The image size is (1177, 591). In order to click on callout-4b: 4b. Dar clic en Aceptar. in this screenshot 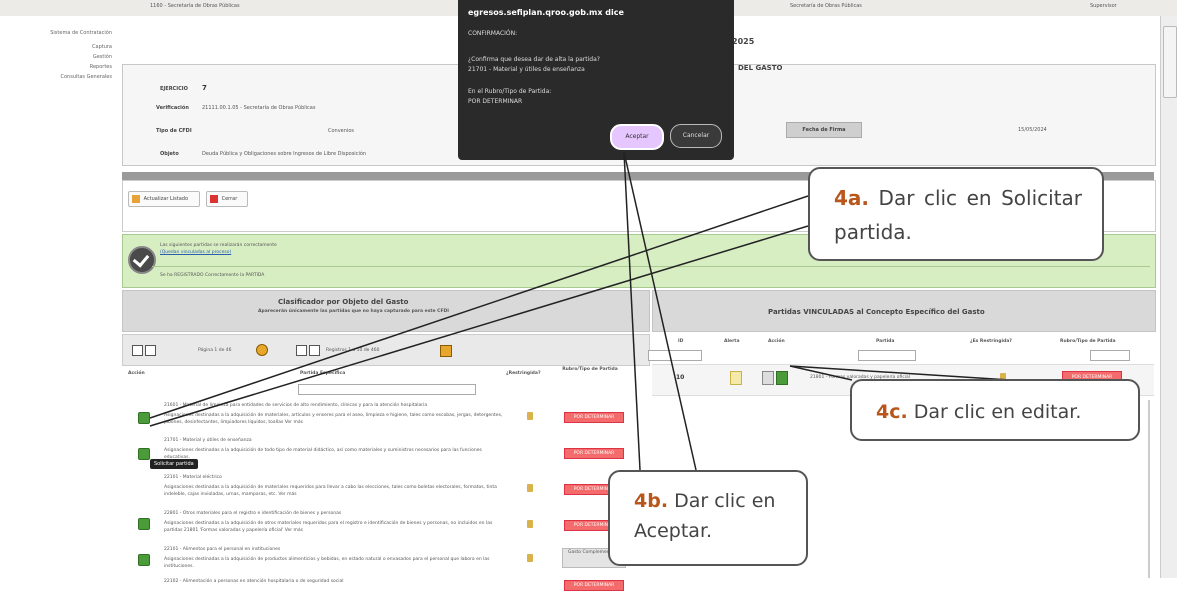, I will do `click(708, 518)`.